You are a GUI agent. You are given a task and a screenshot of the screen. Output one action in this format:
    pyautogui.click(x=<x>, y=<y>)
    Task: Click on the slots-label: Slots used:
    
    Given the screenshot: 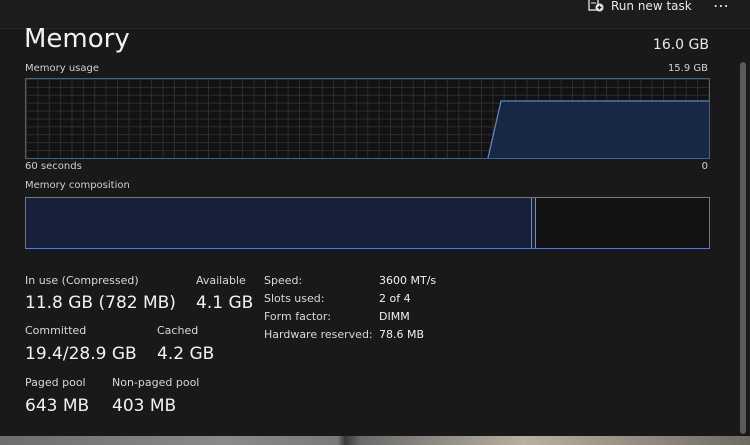 What is the action you would take?
    pyautogui.click(x=294, y=298)
    